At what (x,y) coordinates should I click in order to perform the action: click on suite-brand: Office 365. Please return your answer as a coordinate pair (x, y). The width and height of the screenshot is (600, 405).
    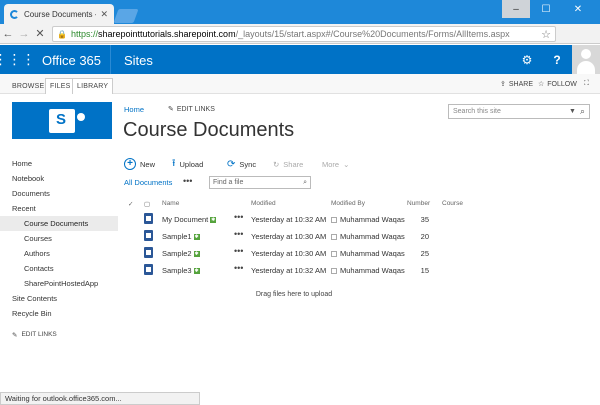
    Looking at the image, I should click on (71, 60).